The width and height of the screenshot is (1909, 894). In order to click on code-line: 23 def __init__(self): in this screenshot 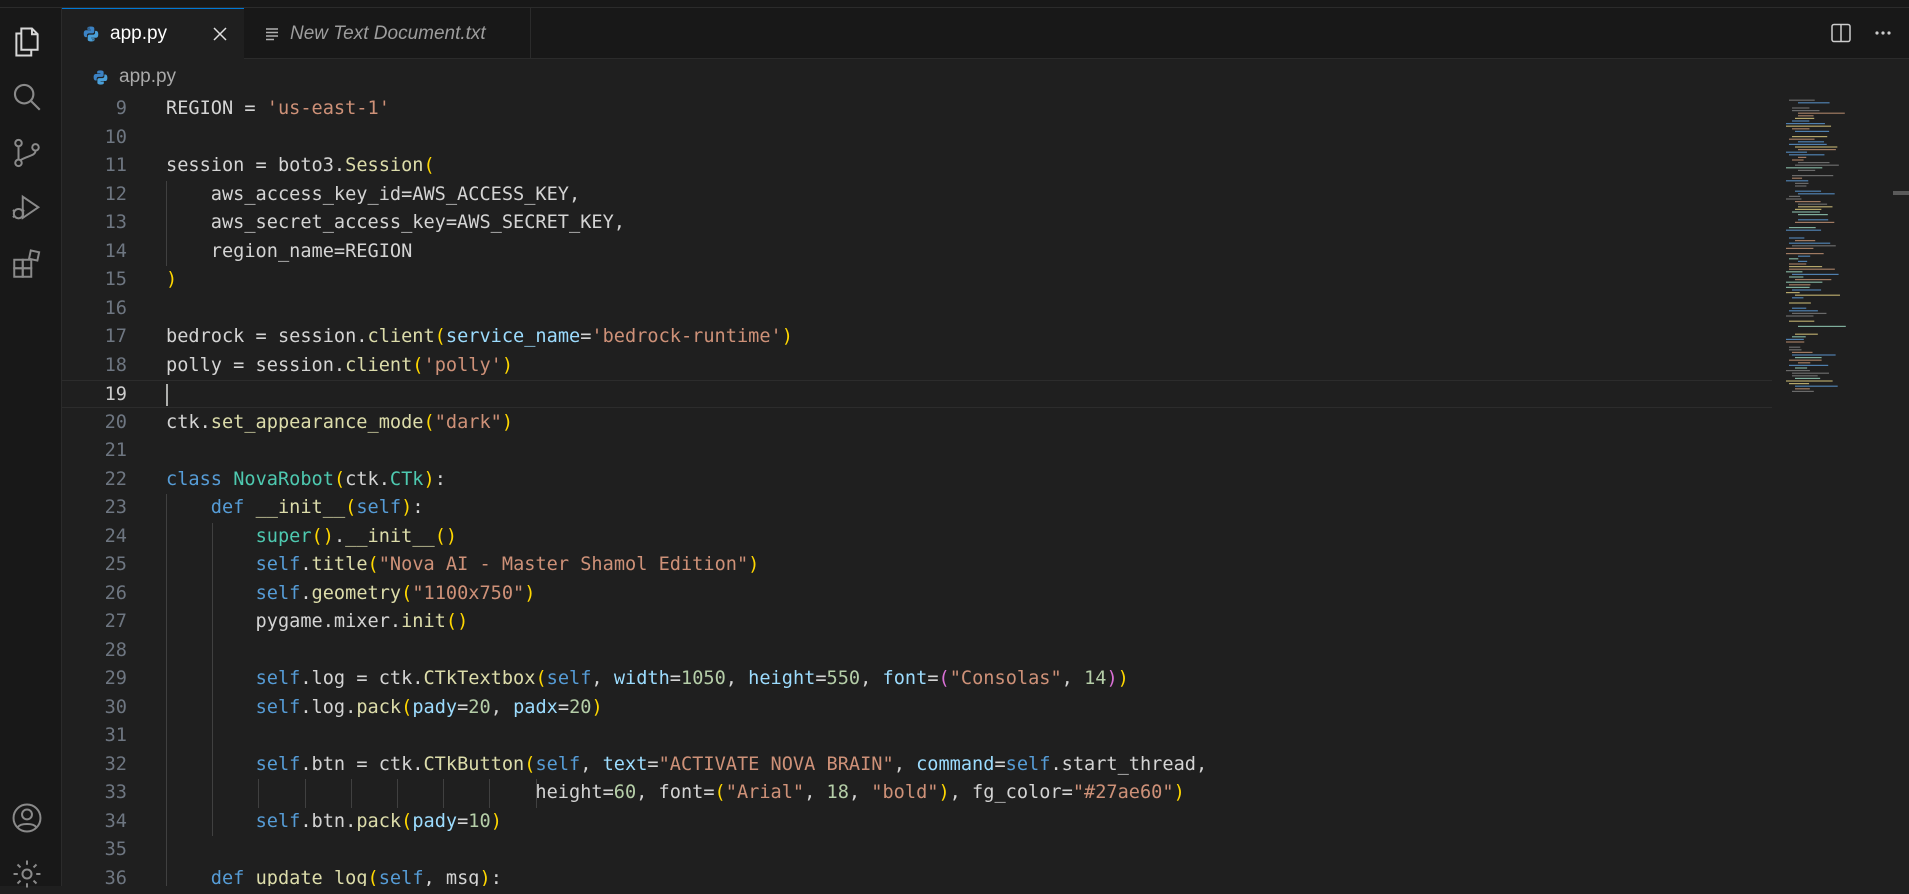, I will do `click(917, 508)`.